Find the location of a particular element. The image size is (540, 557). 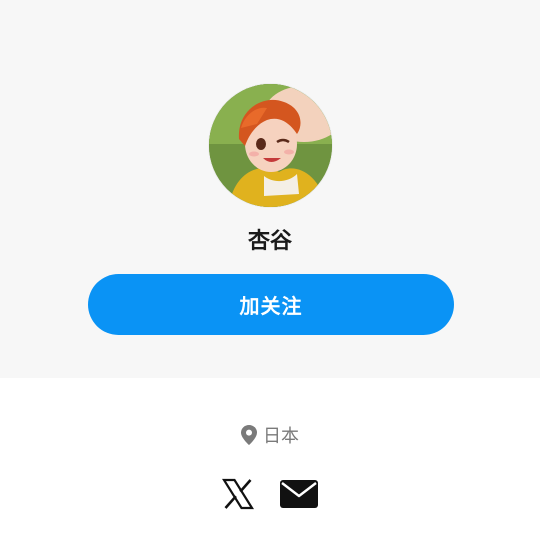

mail-icon is located at coordinates (299, 494).